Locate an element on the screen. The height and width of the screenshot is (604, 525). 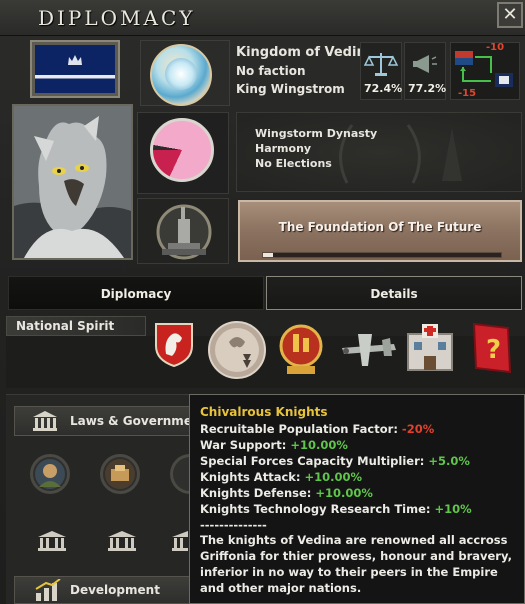
relation-value-top: -10 is located at coordinates (495, 47).